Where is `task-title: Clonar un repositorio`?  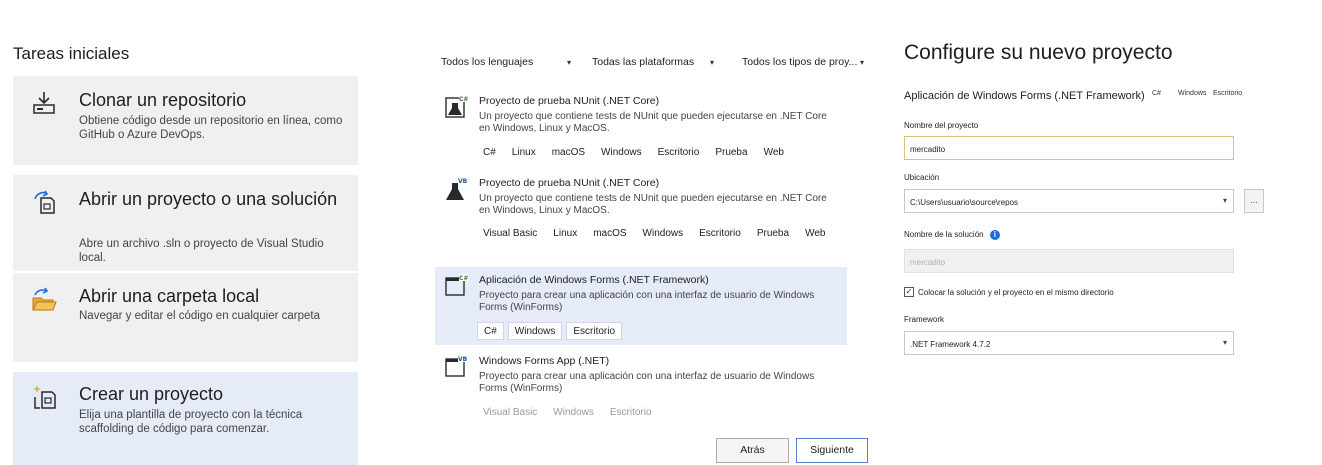 task-title: Clonar un repositorio is located at coordinates (163, 100).